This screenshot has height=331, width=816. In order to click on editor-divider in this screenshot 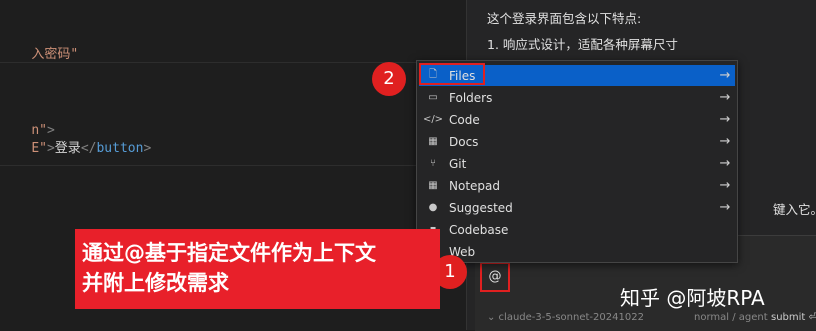, I will do `click(233, 165)`.